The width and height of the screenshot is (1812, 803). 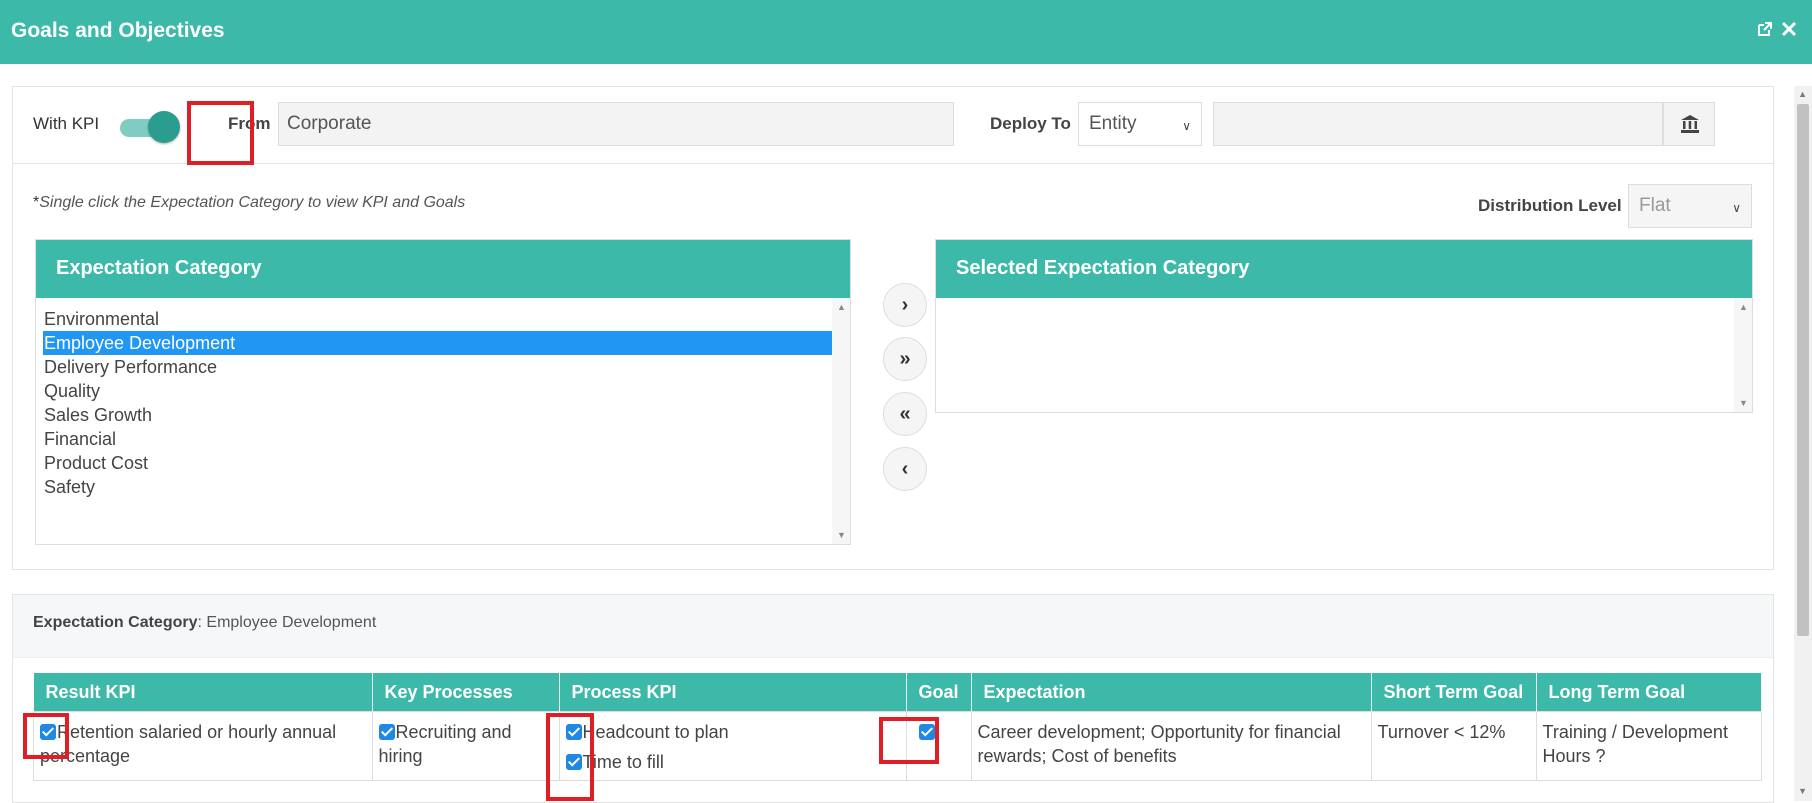 I want to click on expectation-category-header: Expectation Category, so click(x=443, y=269).